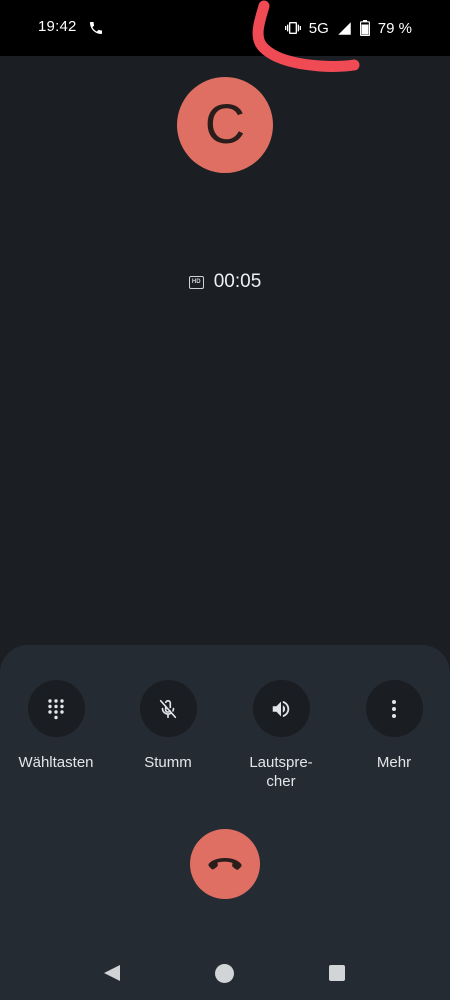  I want to click on speaker-control: Lautspre- cher, so click(281, 735).